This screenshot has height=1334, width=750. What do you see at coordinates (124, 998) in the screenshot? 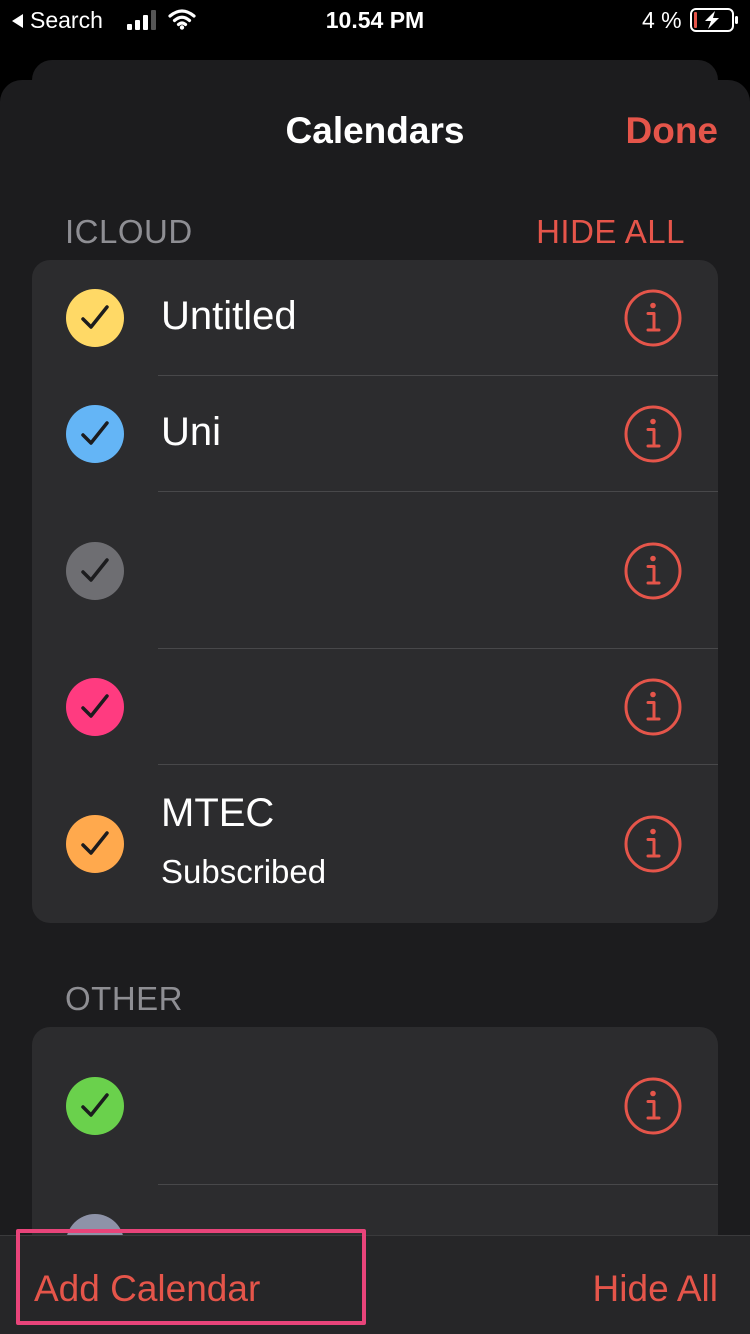
I see `section-header-other: OTHER` at bounding box center [124, 998].